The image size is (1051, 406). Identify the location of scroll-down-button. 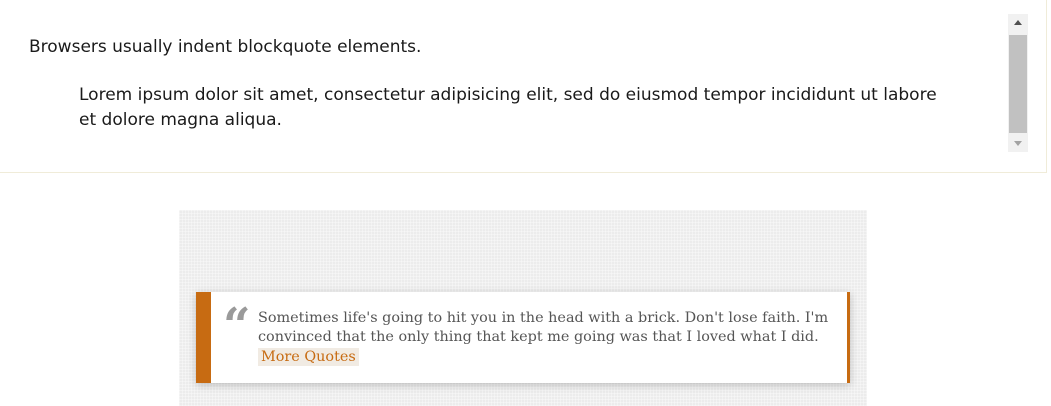
(1018, 143).